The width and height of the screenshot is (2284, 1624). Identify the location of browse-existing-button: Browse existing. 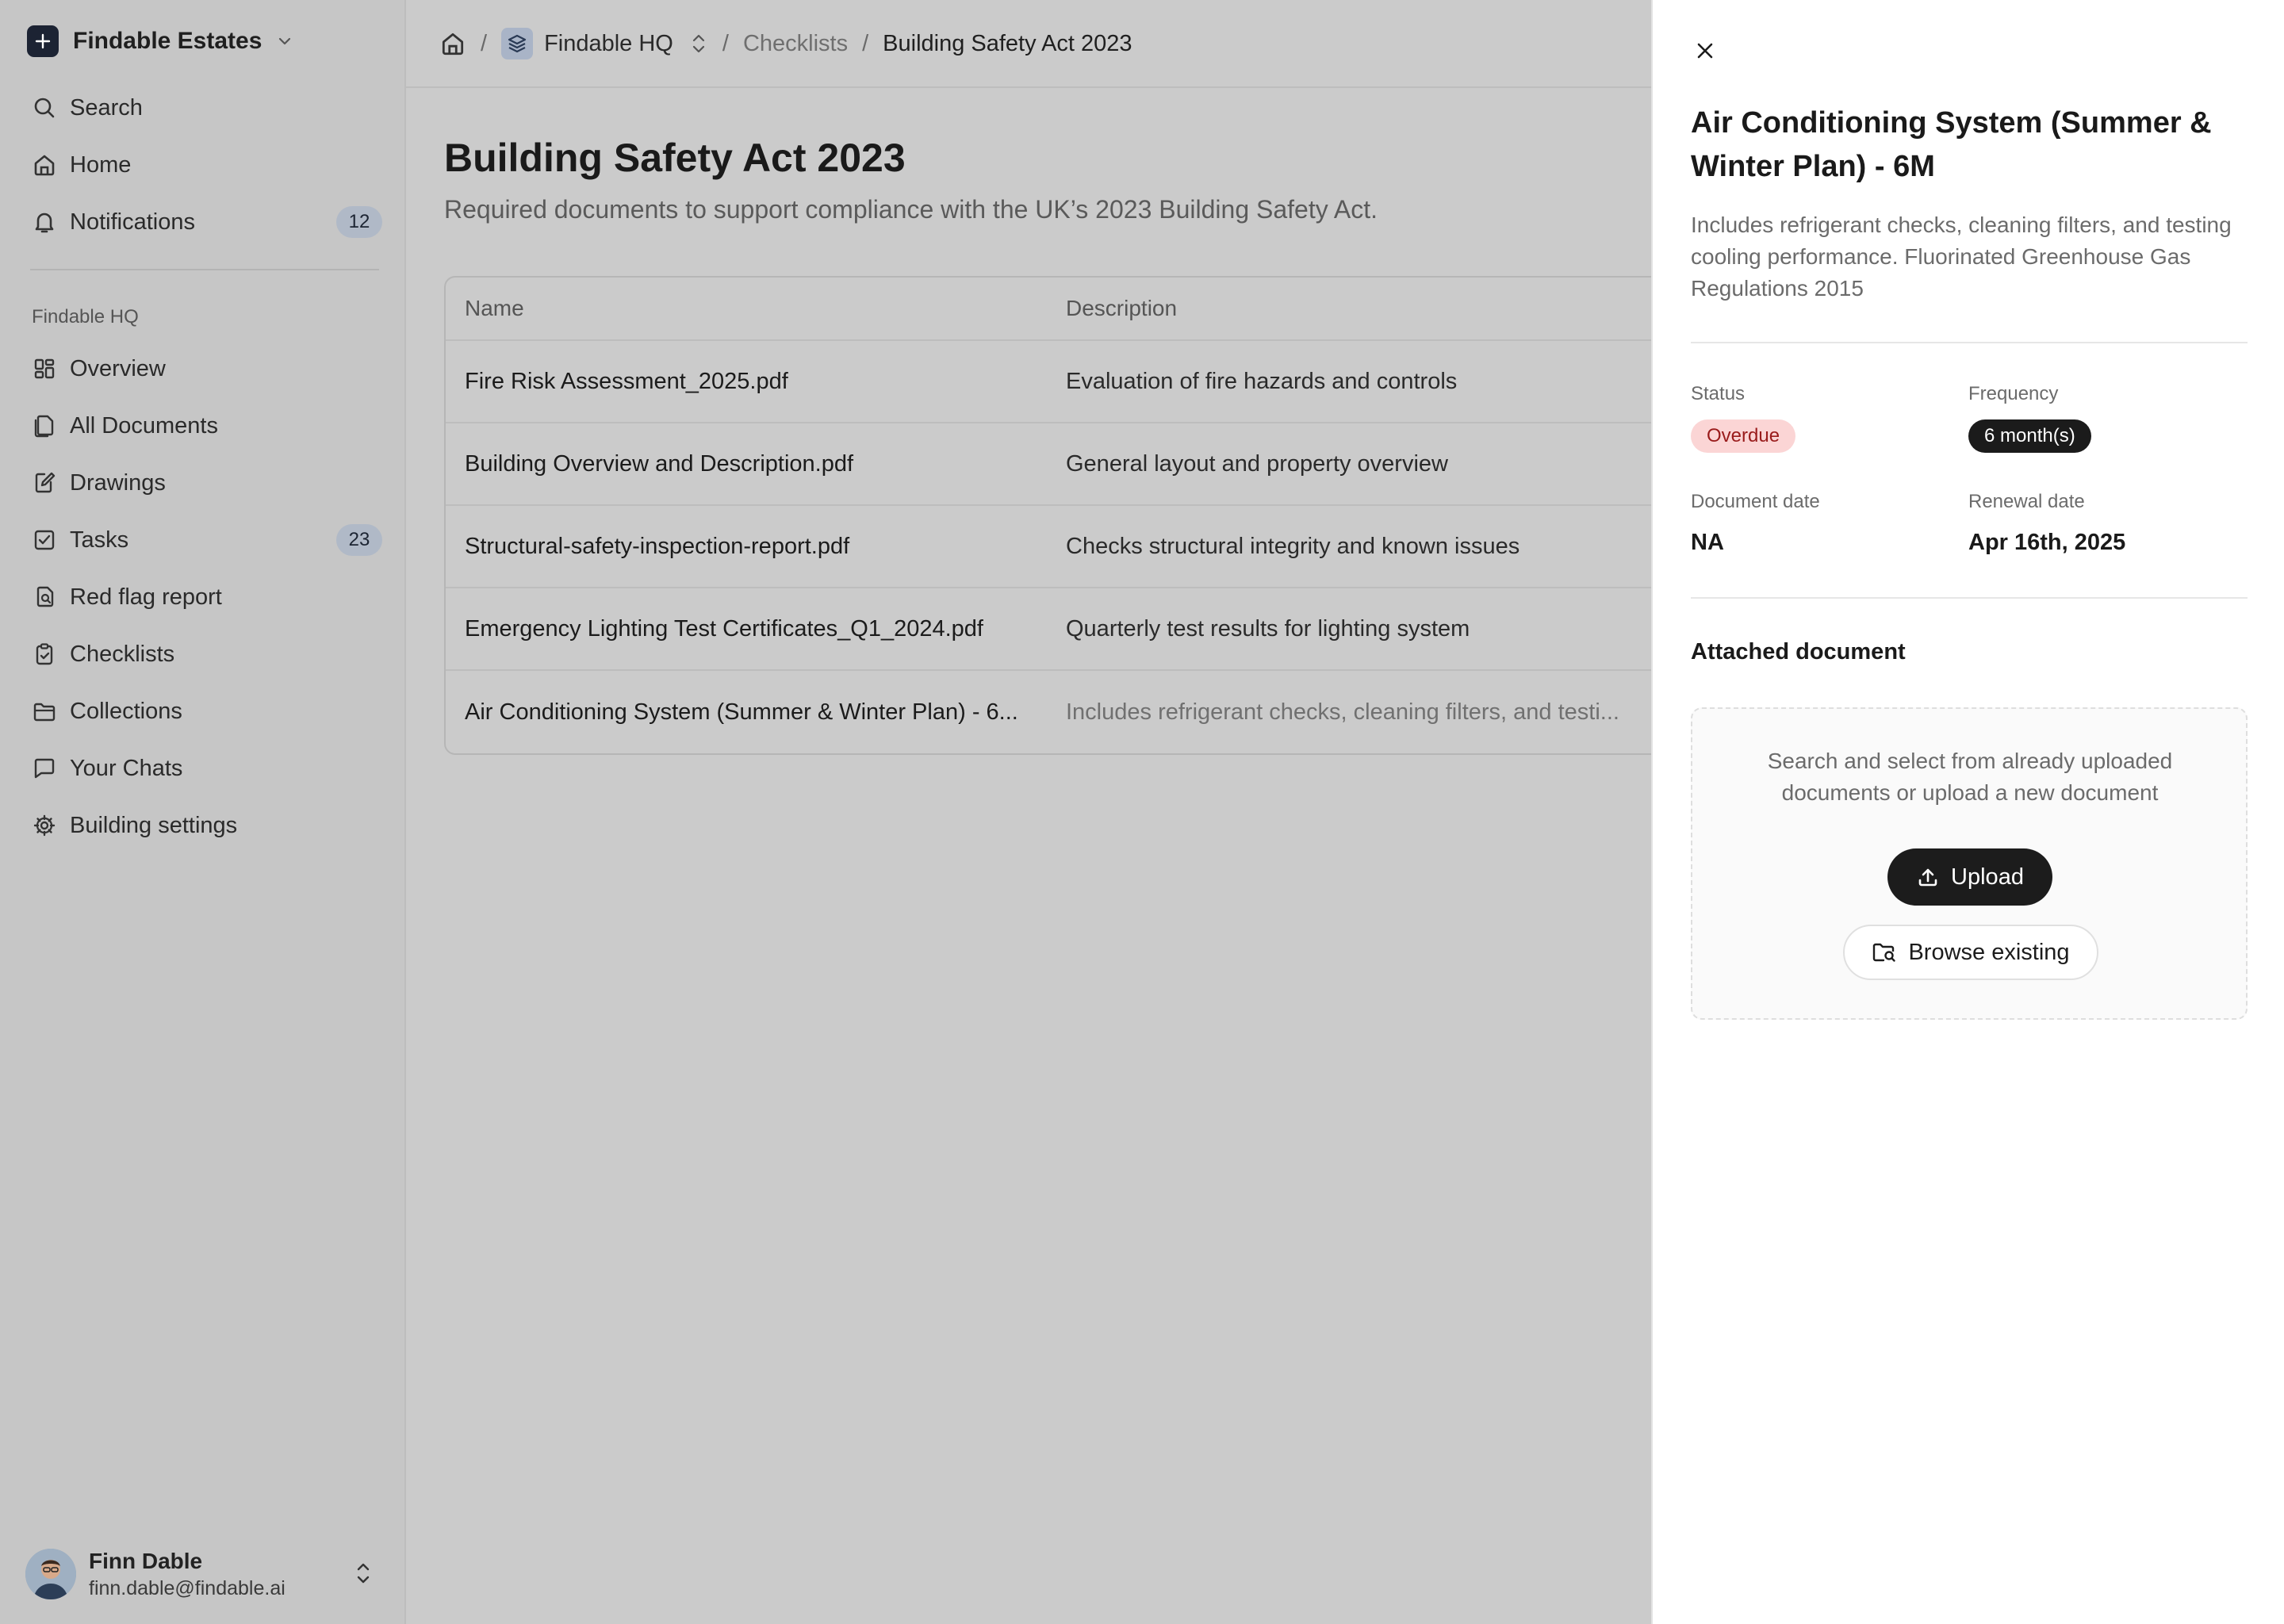
(1970, 952).